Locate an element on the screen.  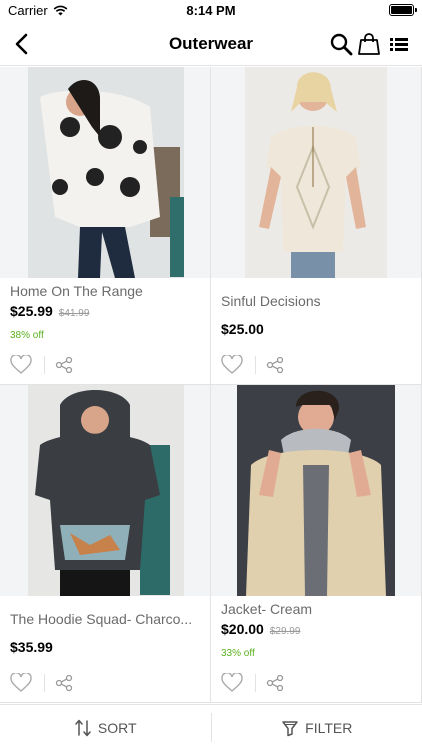
sort-arrows-icon is located at coordinates (83, 727).